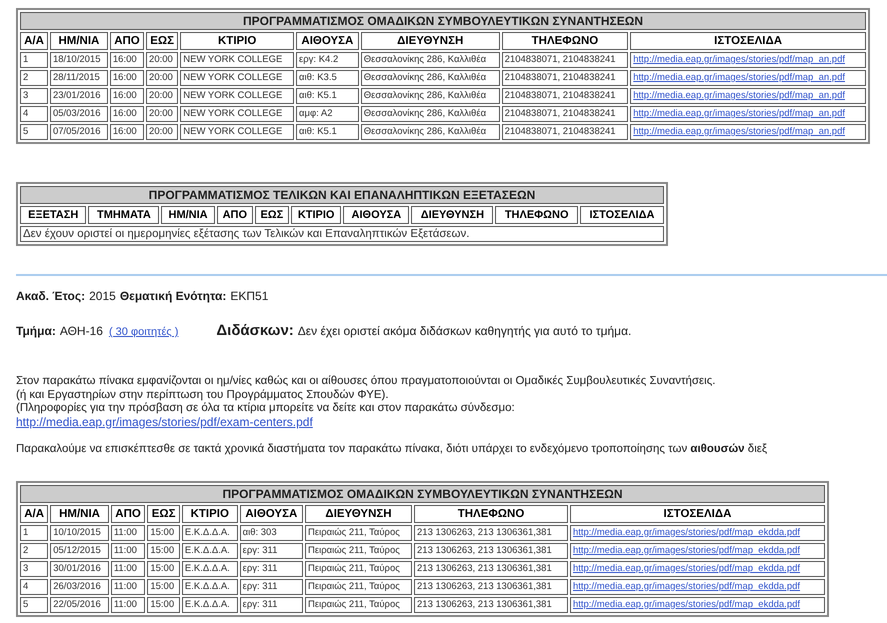  Describe the element at coordinates (53, 215) in the screenshot. I see `column-header: ΕΞΕΤΑΣΗ` at that location.